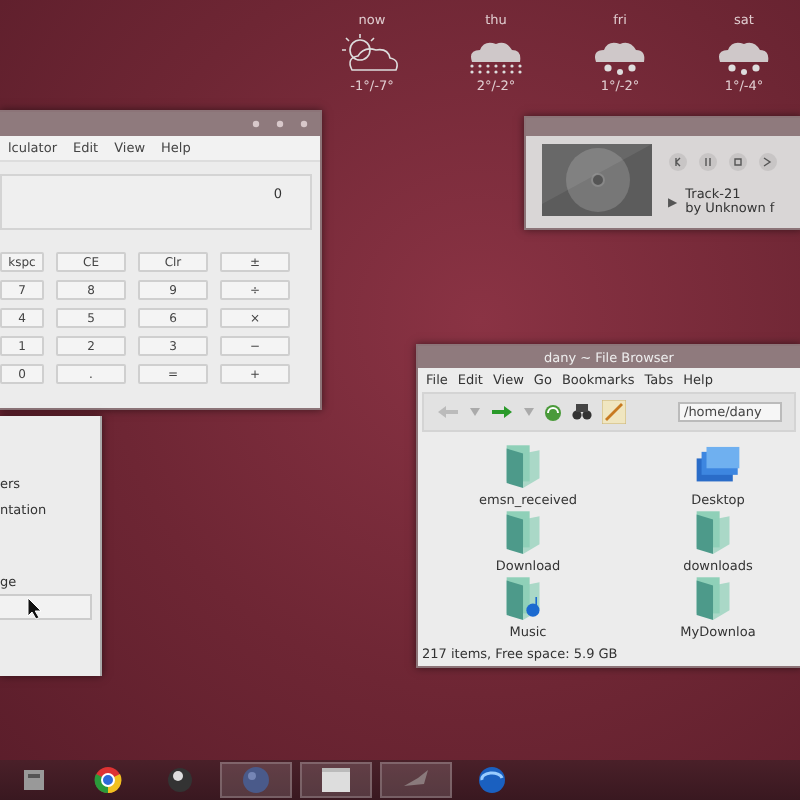 The width and height of the screenshot is (800, 800). I want to click on forward-arrow-icon, so click(502, 412).